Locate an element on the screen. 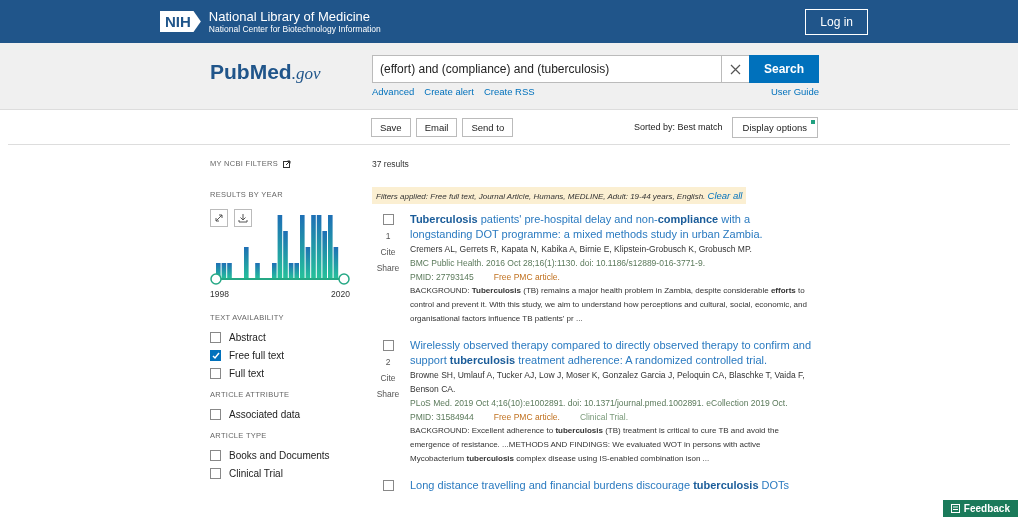 This screenshot has width=1018, height=517. pmid: PMID: 27793145 is located at coordinates (442, 277).